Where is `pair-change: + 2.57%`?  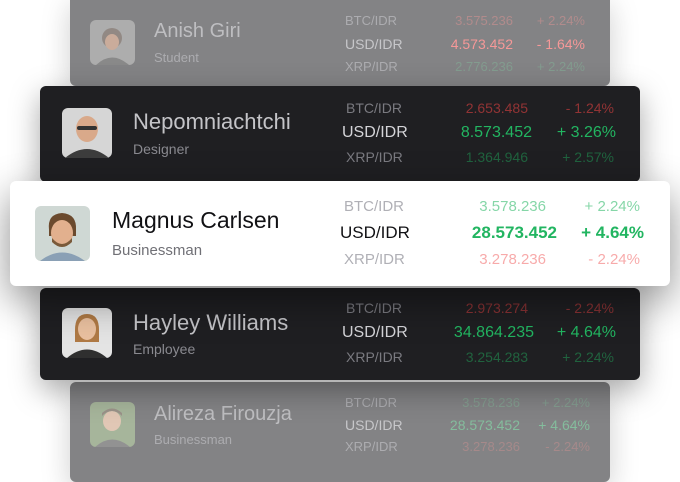
pair-change: + 2.57% is located at coordinates (588, 157).